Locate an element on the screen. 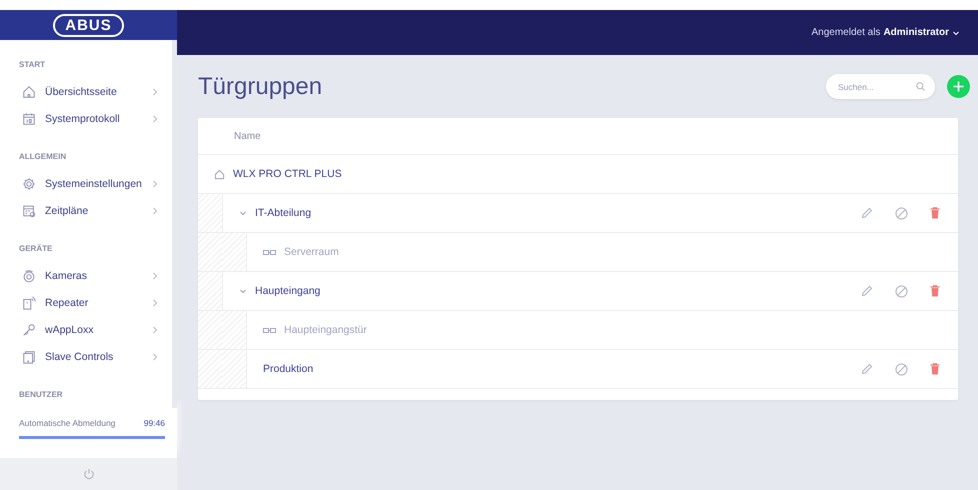 The width and height of the screenshot is (978, 490). page-title: Türgruppen is located at coordinates (261, 86).